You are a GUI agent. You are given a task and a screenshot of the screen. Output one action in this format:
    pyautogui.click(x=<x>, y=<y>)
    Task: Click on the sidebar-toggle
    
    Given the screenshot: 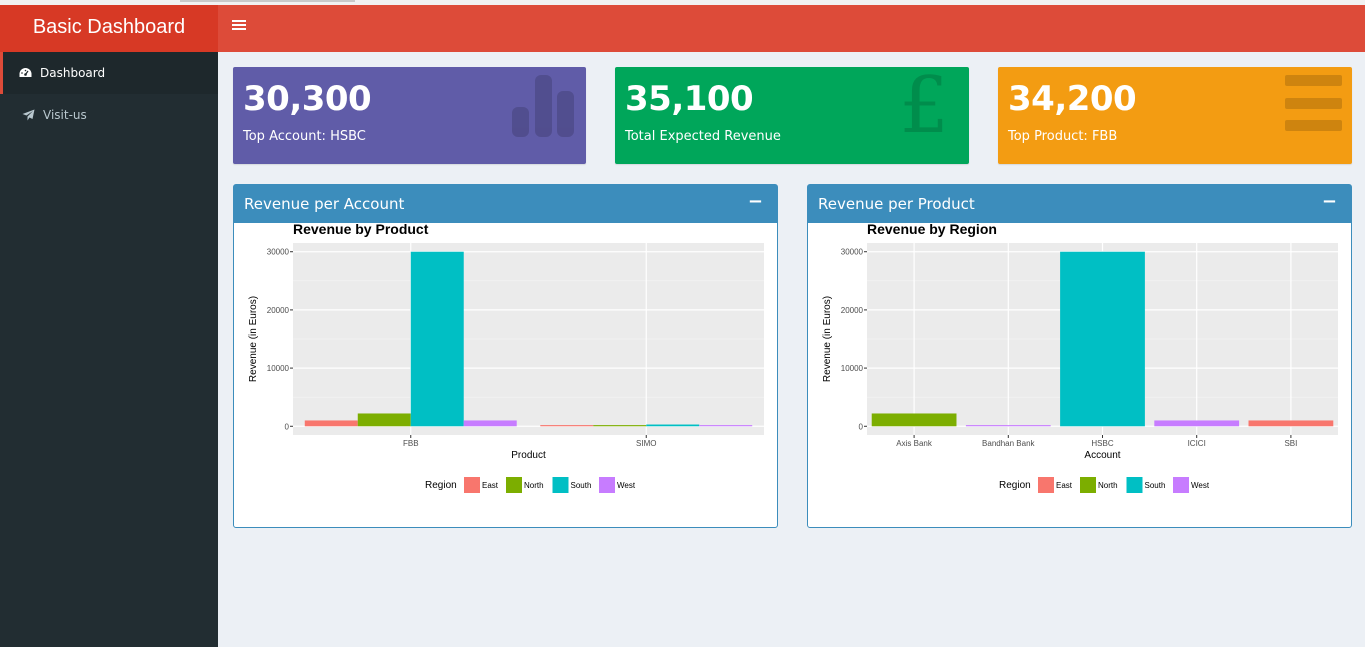 What is the action you would take?
    pyautogui.click(x=239, y=27)
    